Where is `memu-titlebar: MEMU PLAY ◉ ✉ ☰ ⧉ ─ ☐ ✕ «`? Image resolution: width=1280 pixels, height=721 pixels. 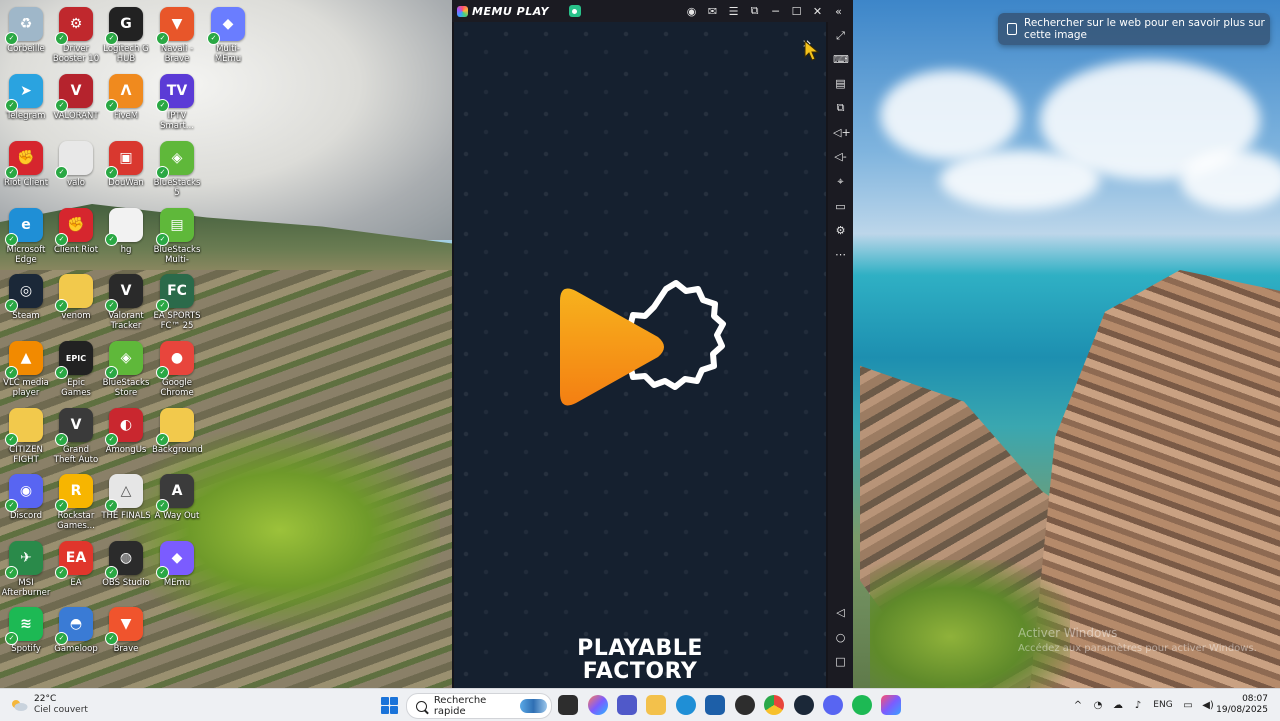 memu-titlebar: MEMU PLAY ◉ ✉ ☰ ⧉ ─ ☐ ✕ « is located at coordinates (652, 11).